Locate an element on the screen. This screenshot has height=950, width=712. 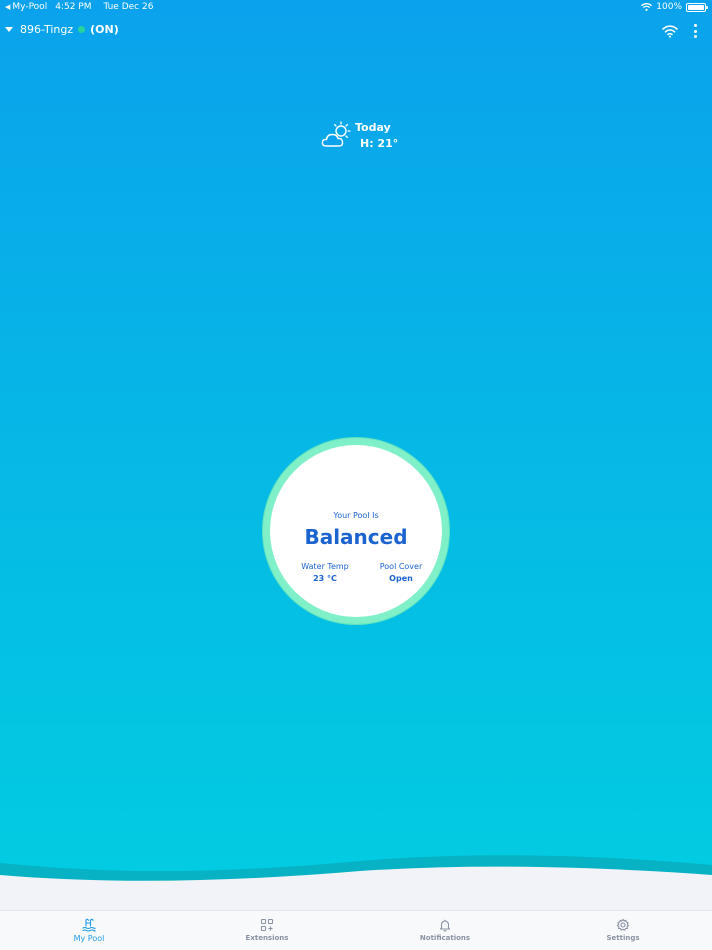
wifi-icon is located at coordinates (670, 31).